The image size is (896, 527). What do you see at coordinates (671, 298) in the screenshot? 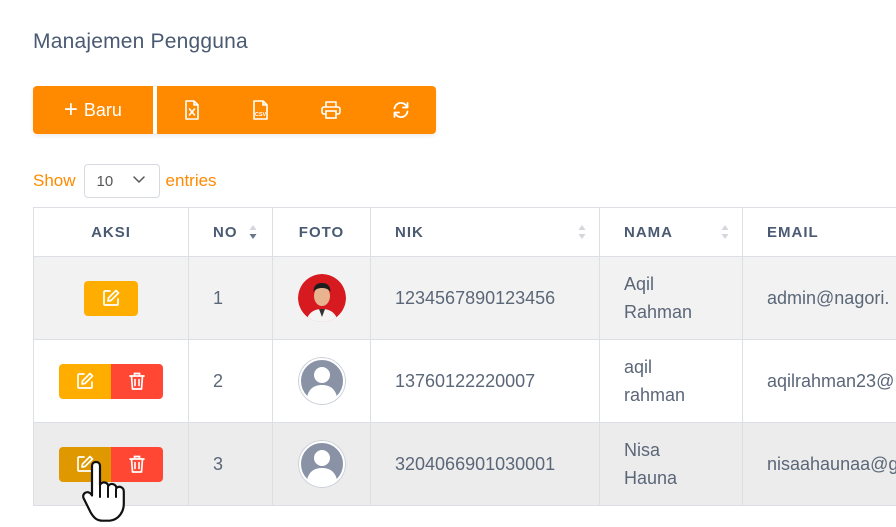
I see `nama-cell: Aqil Rahman` at bounding box center [671, 298].